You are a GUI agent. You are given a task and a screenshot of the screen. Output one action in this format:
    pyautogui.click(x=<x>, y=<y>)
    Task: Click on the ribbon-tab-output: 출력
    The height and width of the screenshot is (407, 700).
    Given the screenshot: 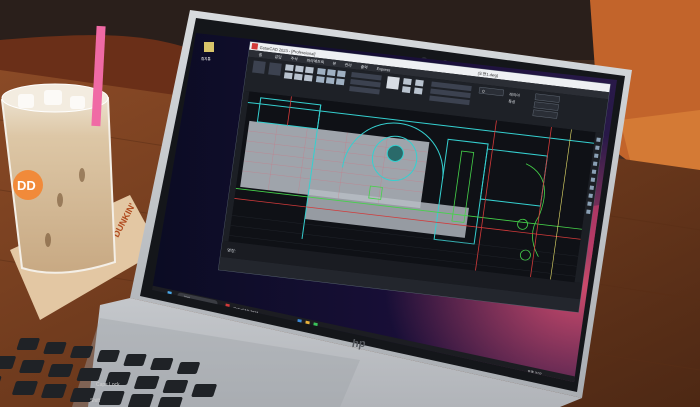 What is the action you would take?
    pyautogui.click(x=364, y=67)
    